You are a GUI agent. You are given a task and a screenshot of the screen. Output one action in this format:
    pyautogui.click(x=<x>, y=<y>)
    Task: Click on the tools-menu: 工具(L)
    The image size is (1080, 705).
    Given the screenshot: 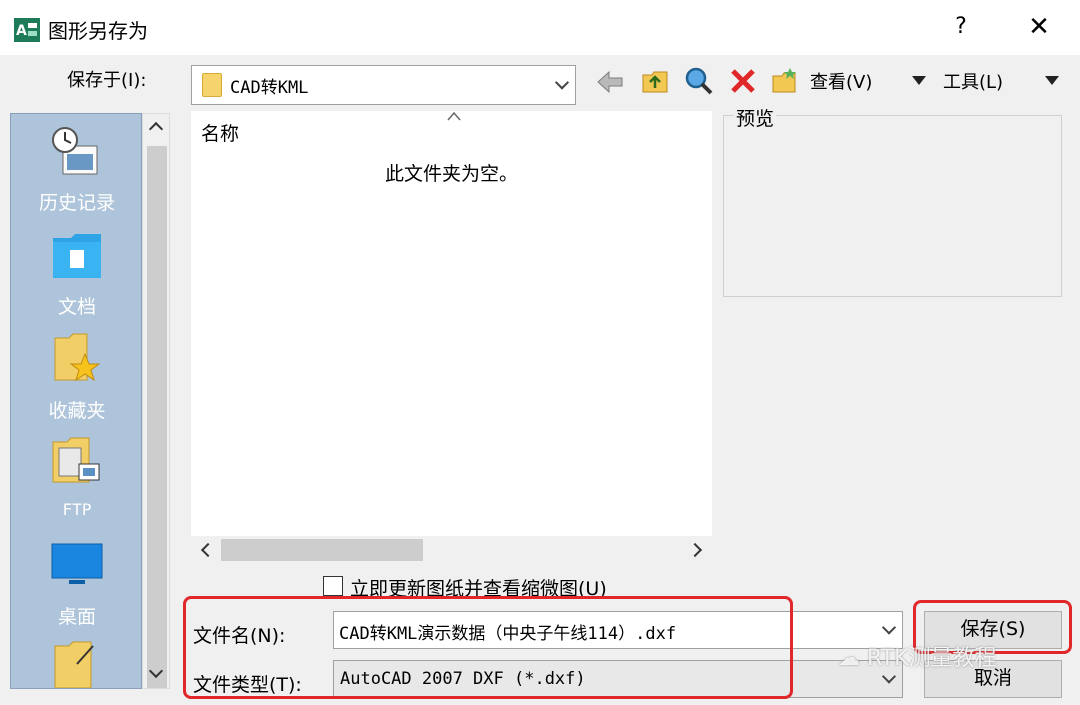 What is the action you would take?
    pyautogui.click(x=973, y=81)
    